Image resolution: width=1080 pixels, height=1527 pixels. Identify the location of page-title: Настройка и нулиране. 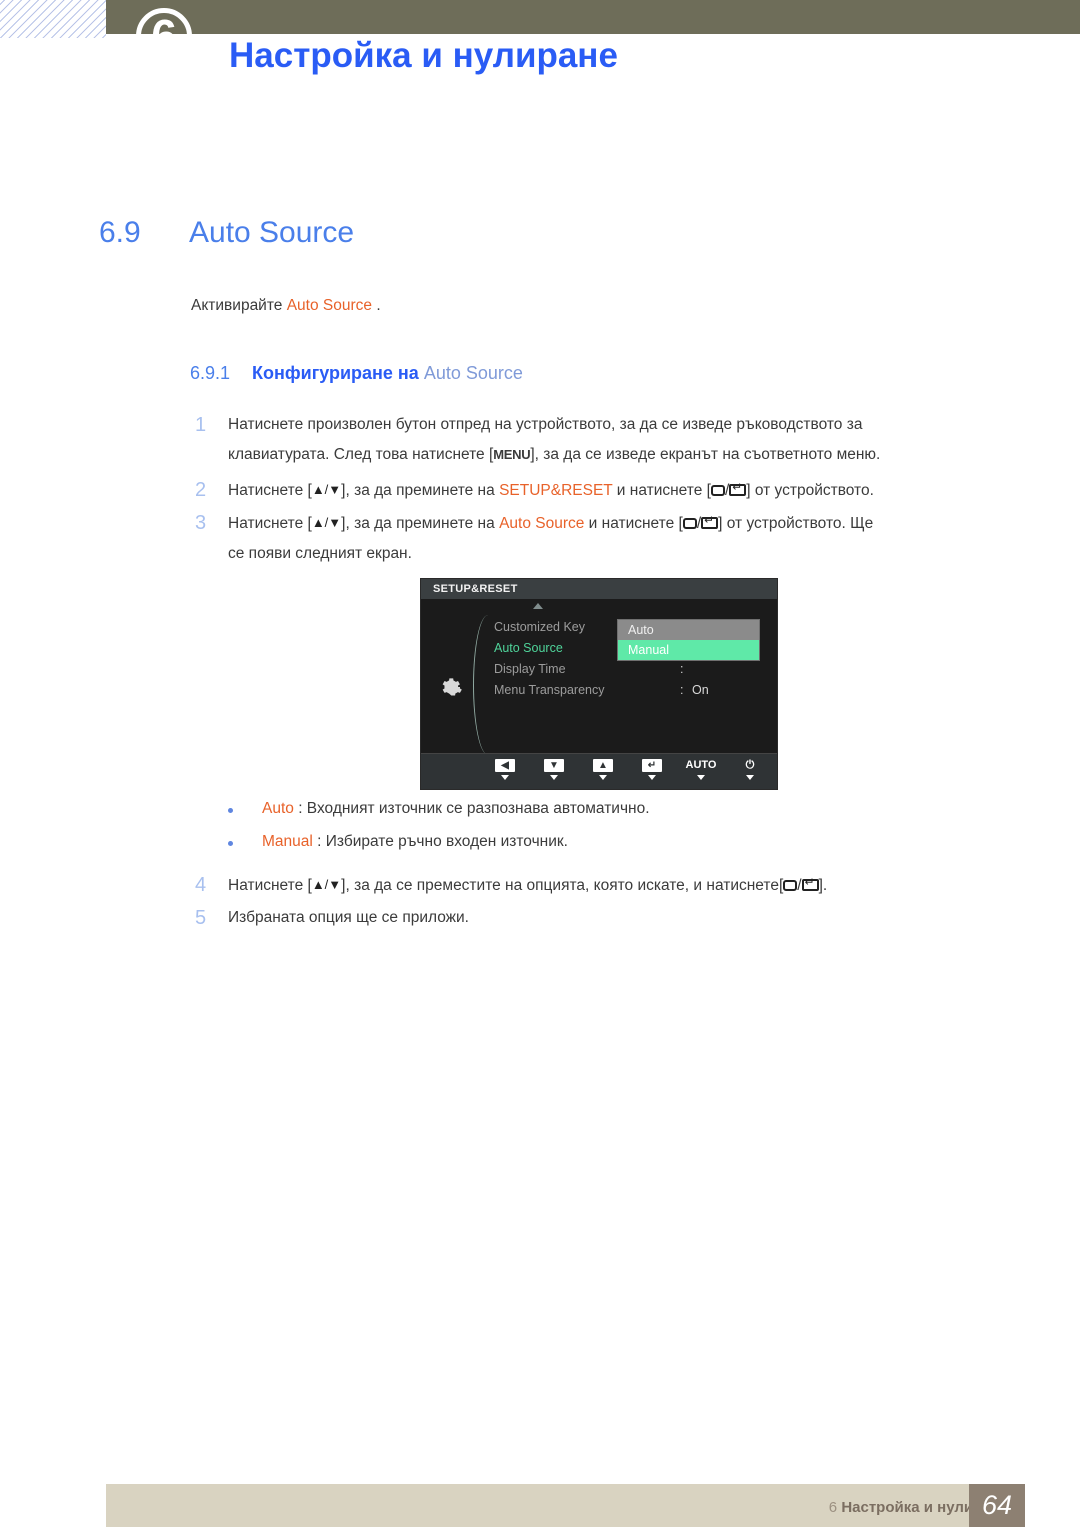
(423, 55).